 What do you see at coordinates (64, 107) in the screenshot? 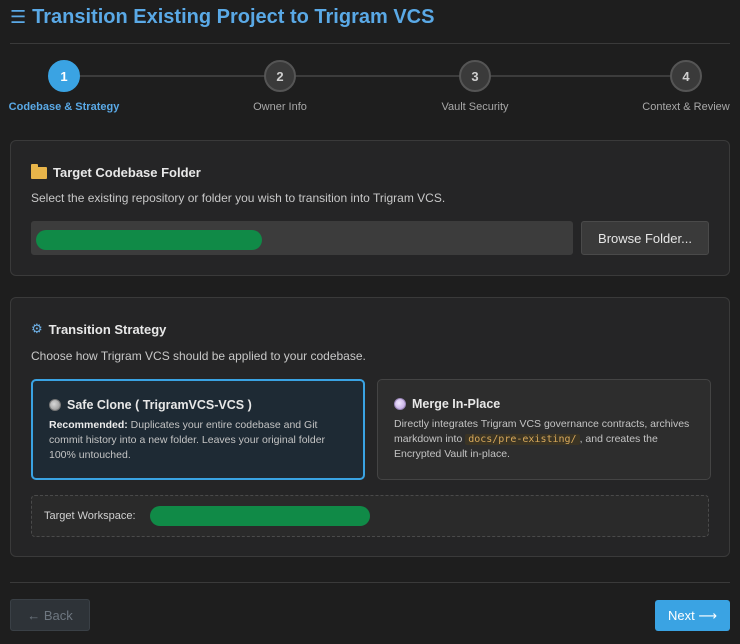
I see `step-1-label: Codebase & Strategy` at bounding box center [64, 107].